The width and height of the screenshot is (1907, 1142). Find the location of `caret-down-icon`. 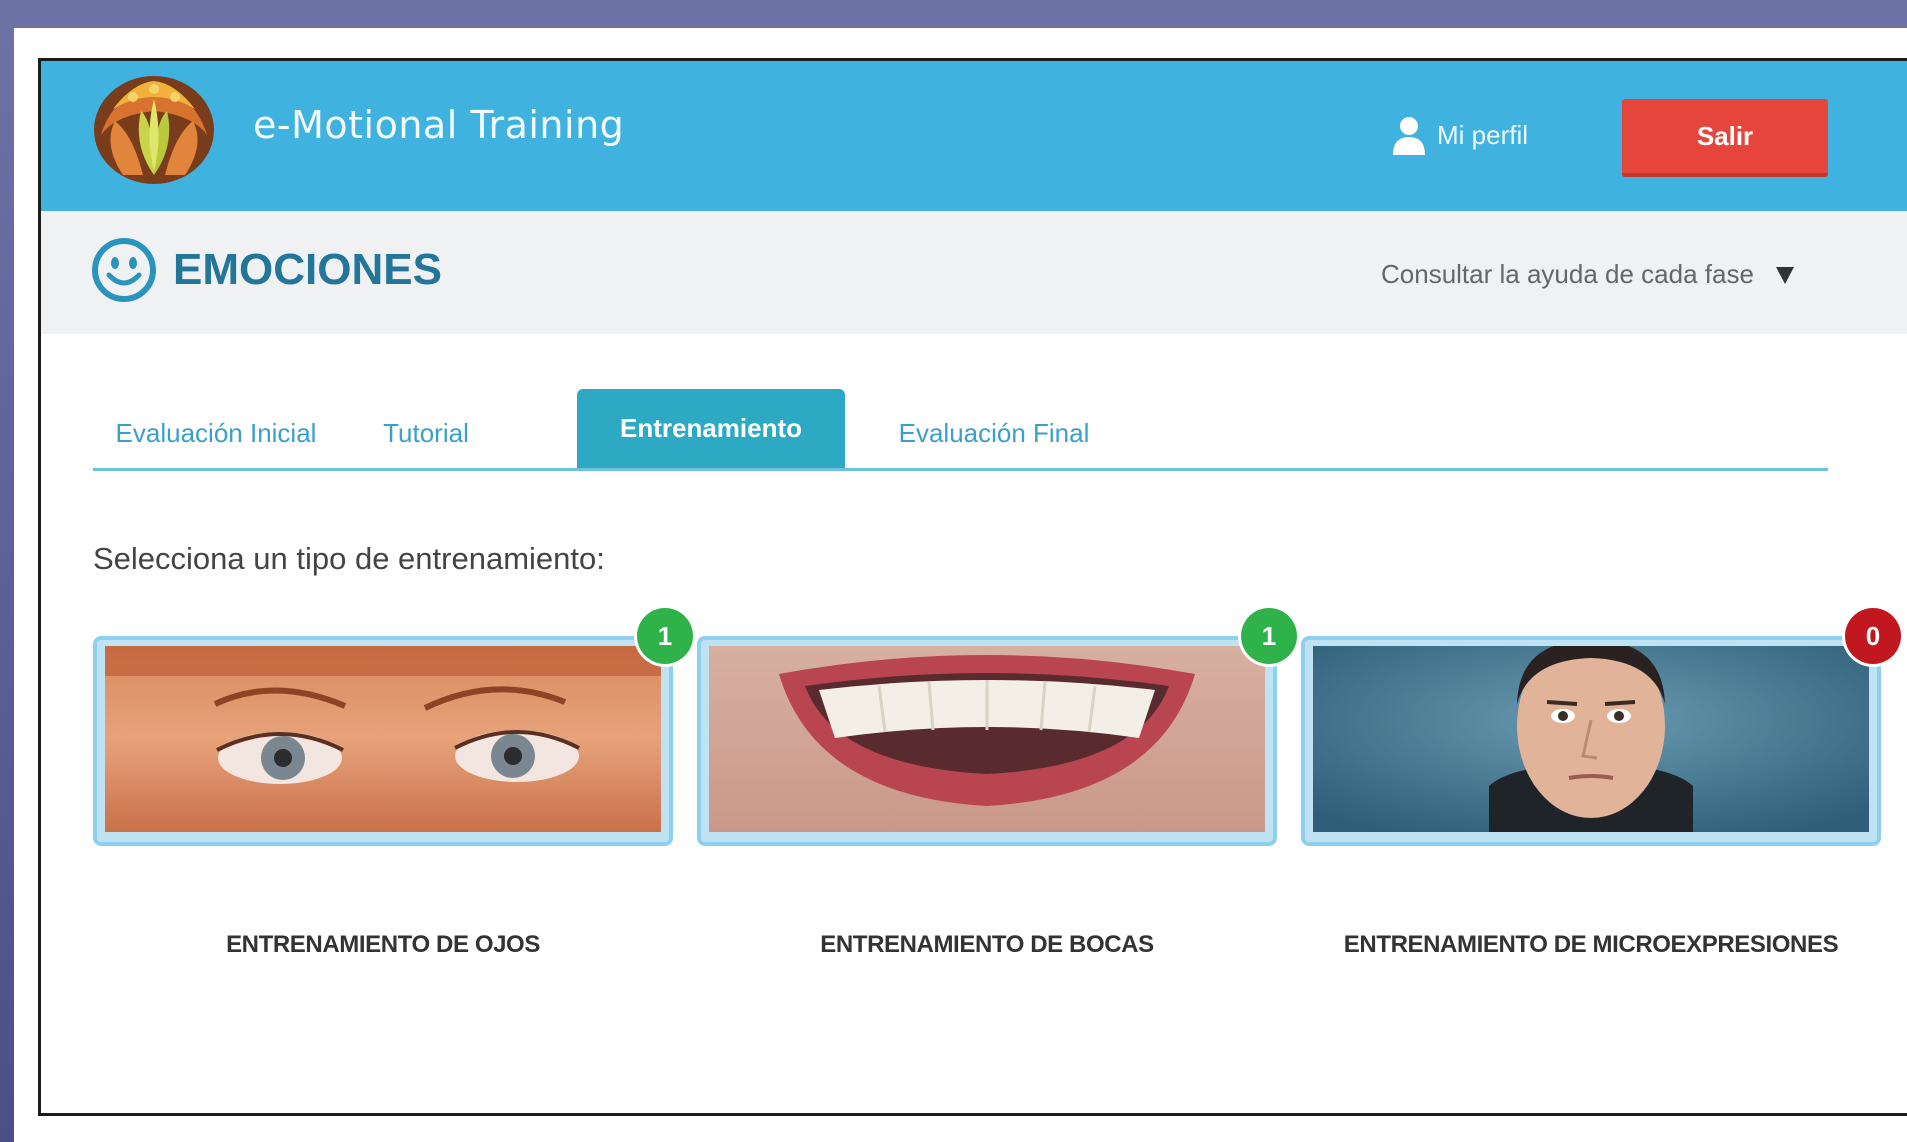

caret-down-icon is located at coordinates (1784, 275).